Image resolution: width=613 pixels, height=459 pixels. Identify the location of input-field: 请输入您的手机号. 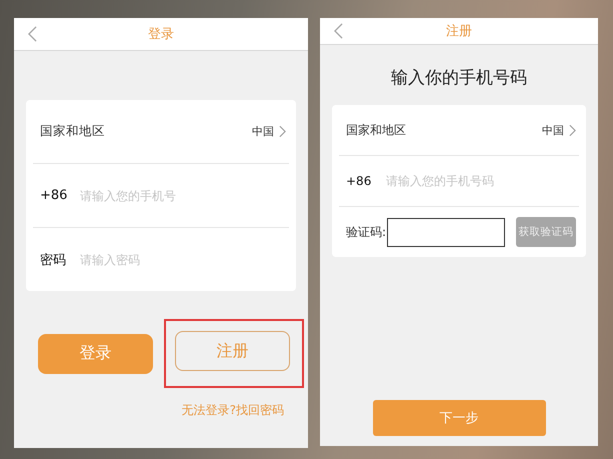
(183, 195).